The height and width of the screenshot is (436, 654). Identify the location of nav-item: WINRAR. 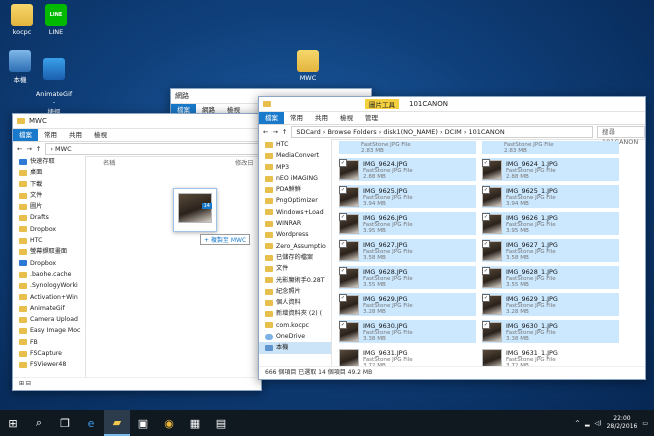
(295, 223).